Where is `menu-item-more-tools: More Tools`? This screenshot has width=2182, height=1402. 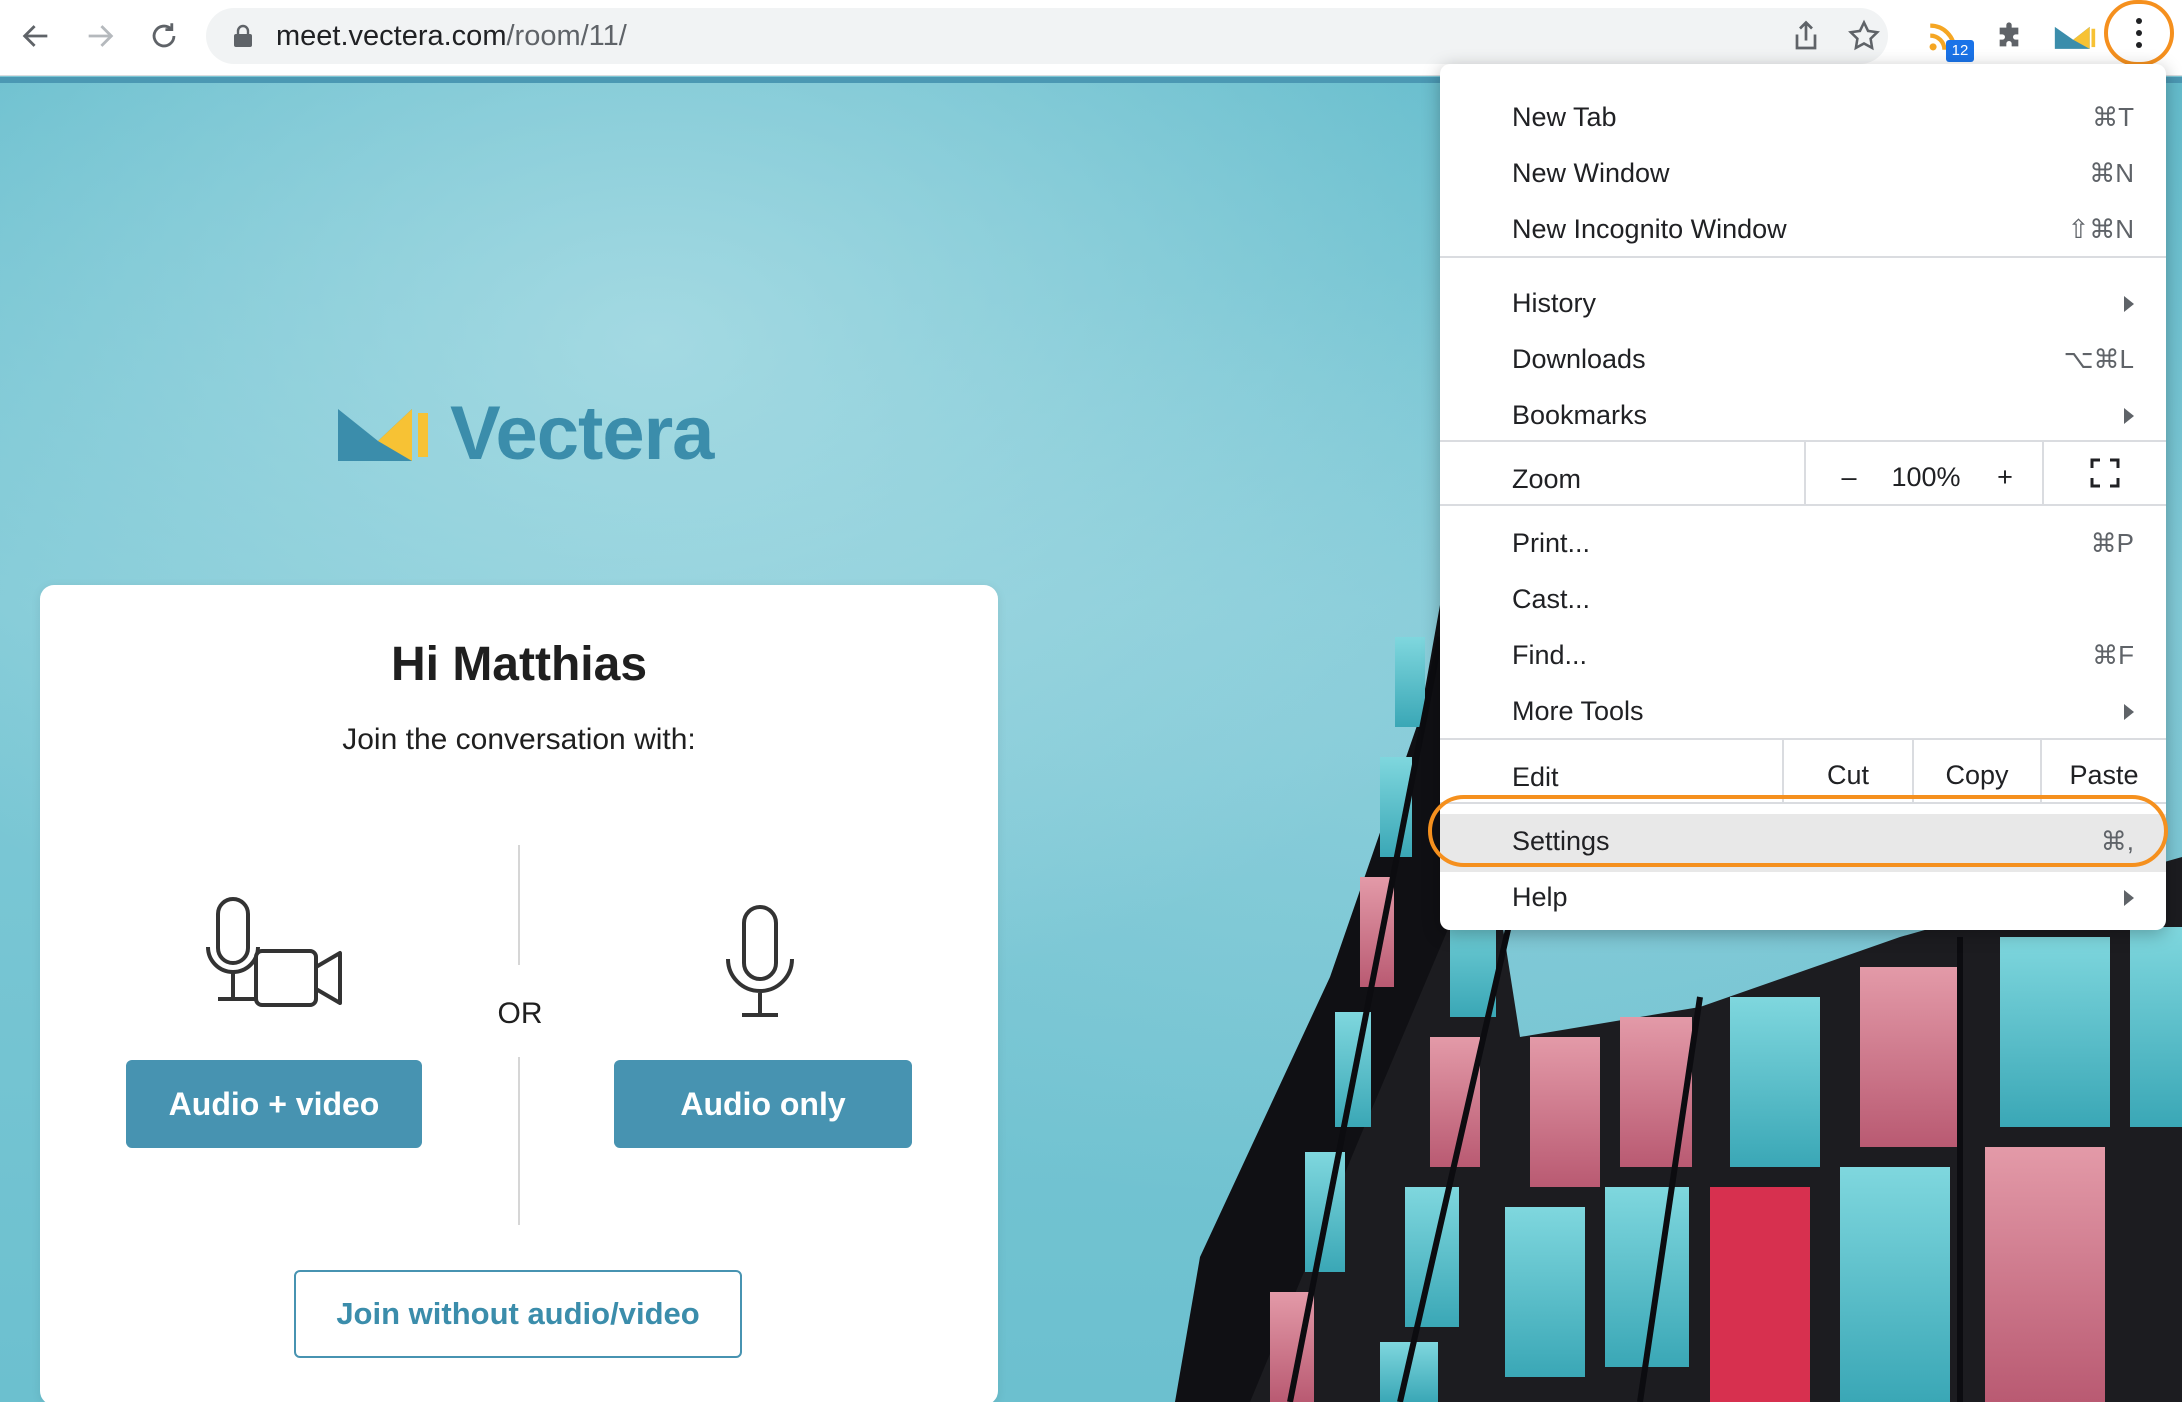 menu-item-more-tools: More Tools is located at coordinates (1803, 712).